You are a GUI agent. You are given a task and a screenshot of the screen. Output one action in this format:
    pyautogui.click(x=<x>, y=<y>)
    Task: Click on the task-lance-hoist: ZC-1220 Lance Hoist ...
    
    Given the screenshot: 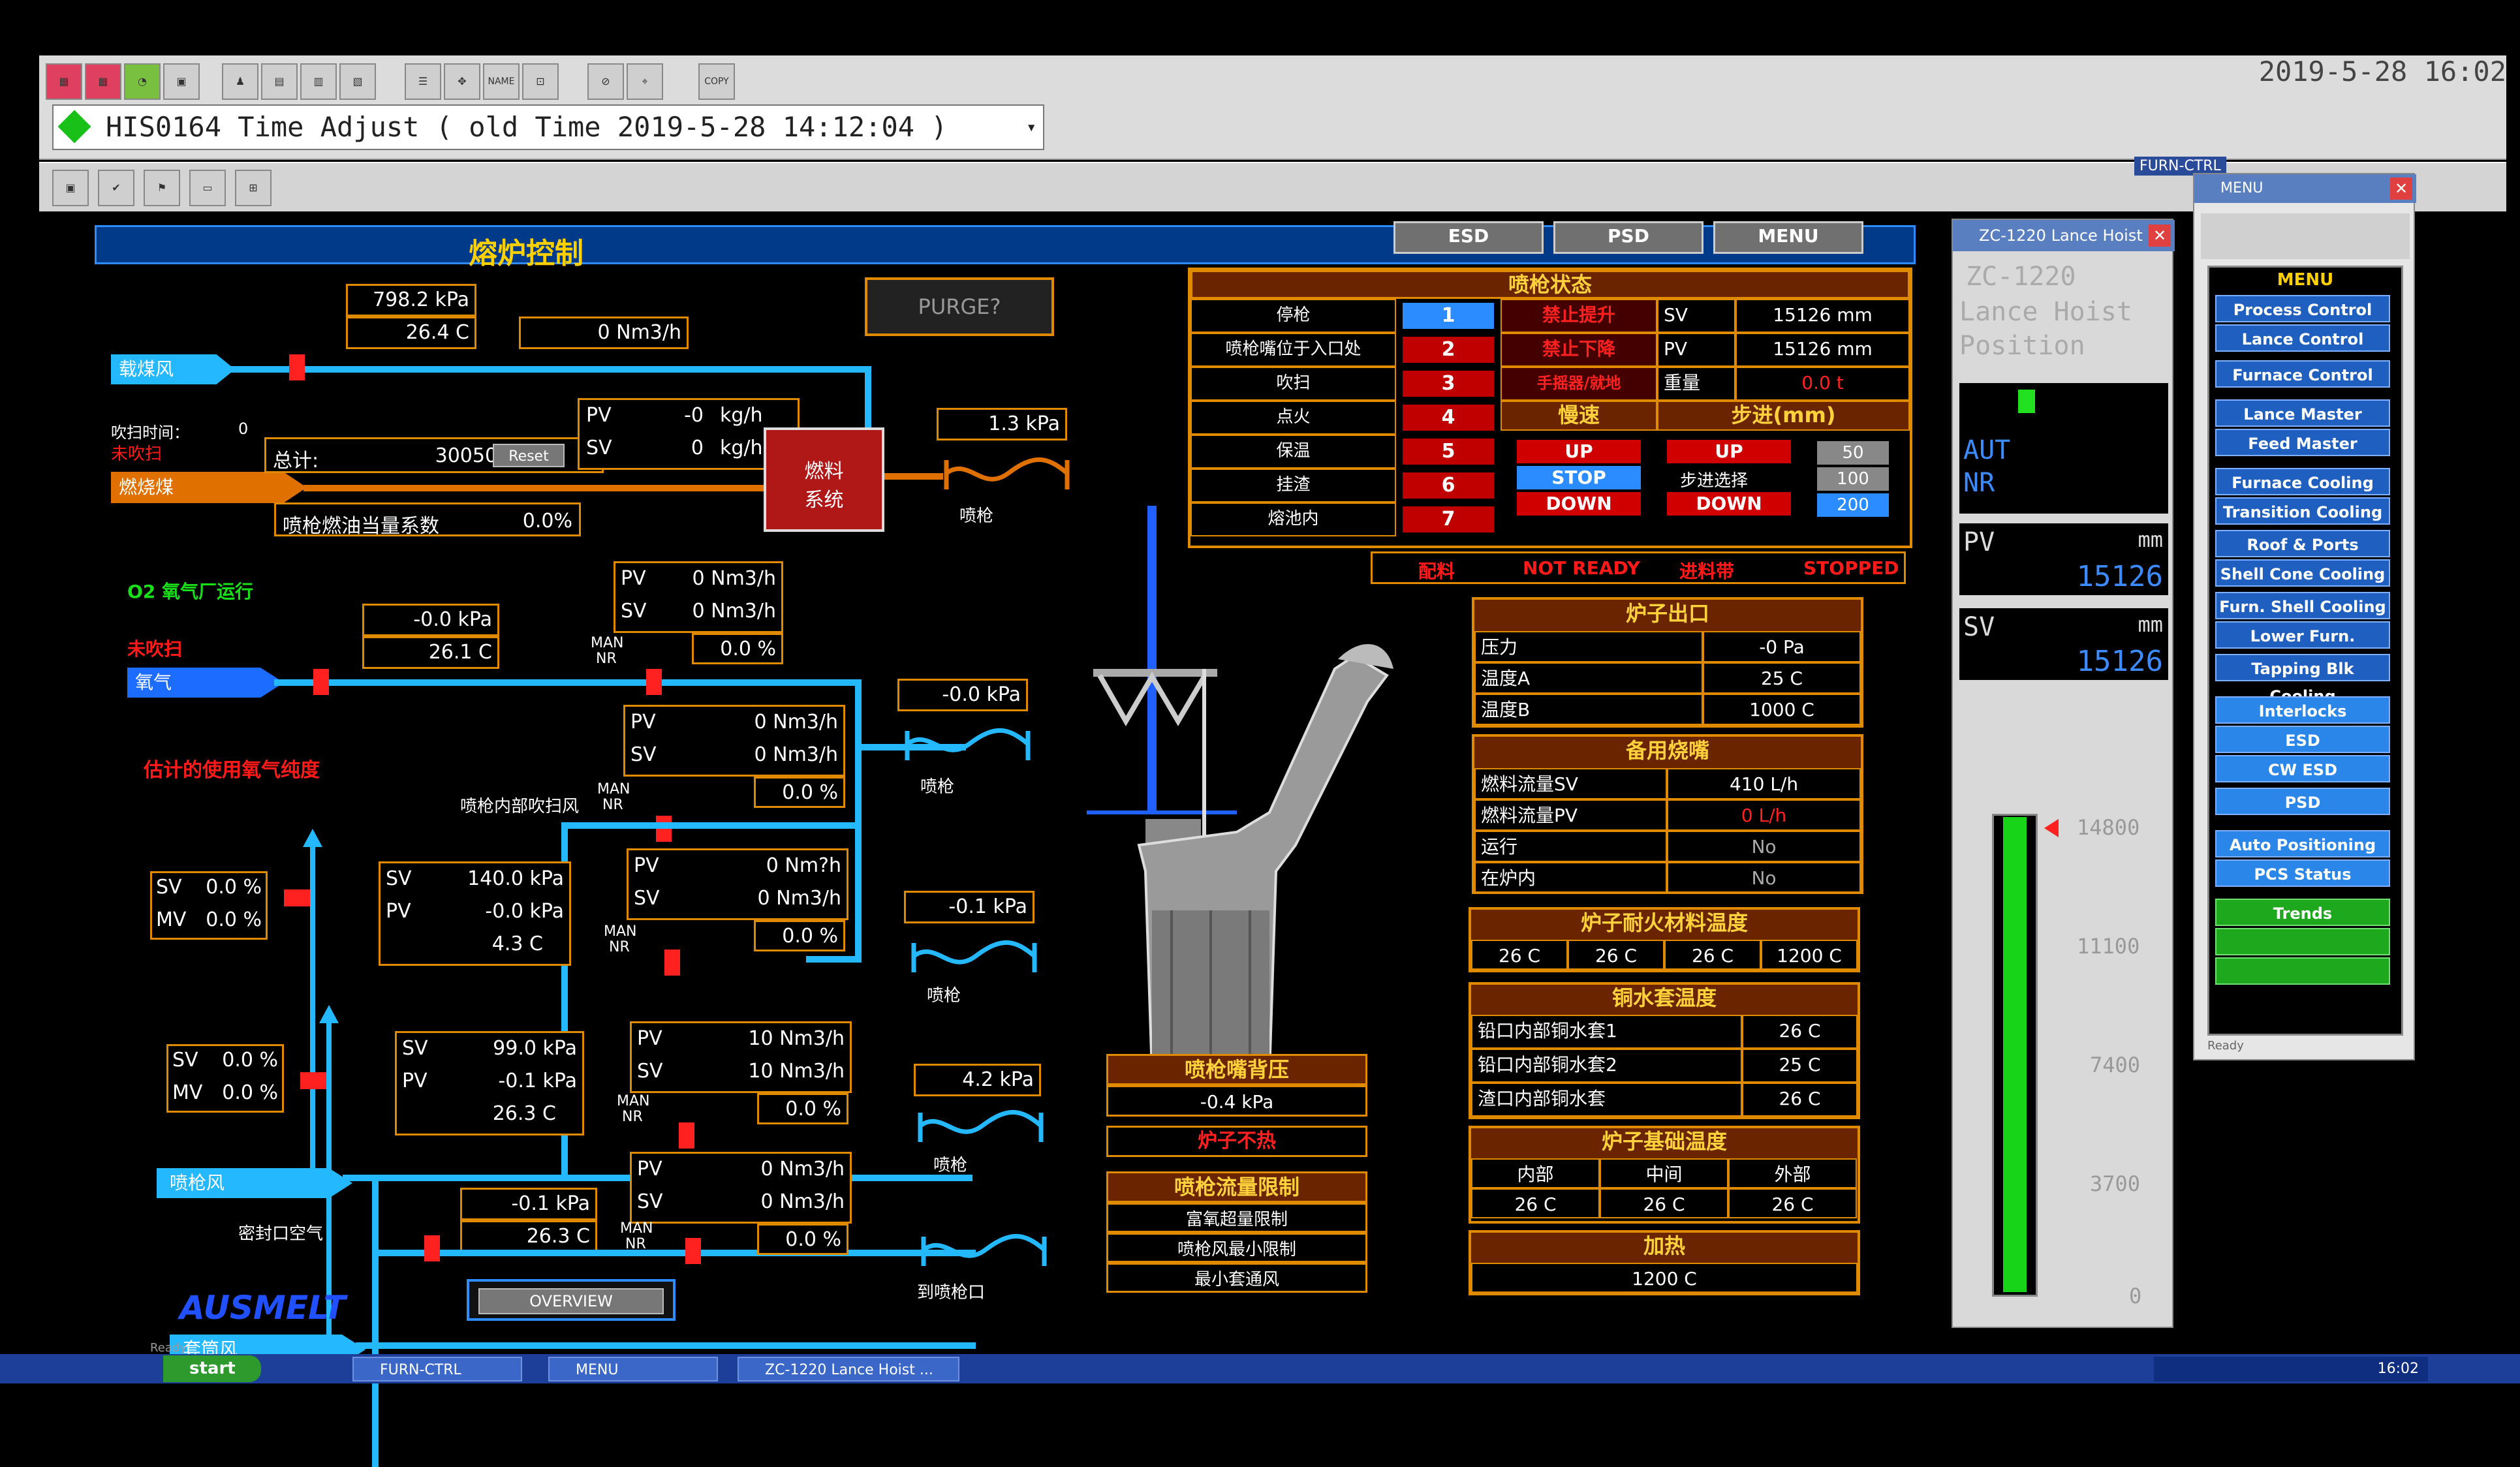 What is the action you would take?
    pyautogui.click(x=849, y=1369)
    